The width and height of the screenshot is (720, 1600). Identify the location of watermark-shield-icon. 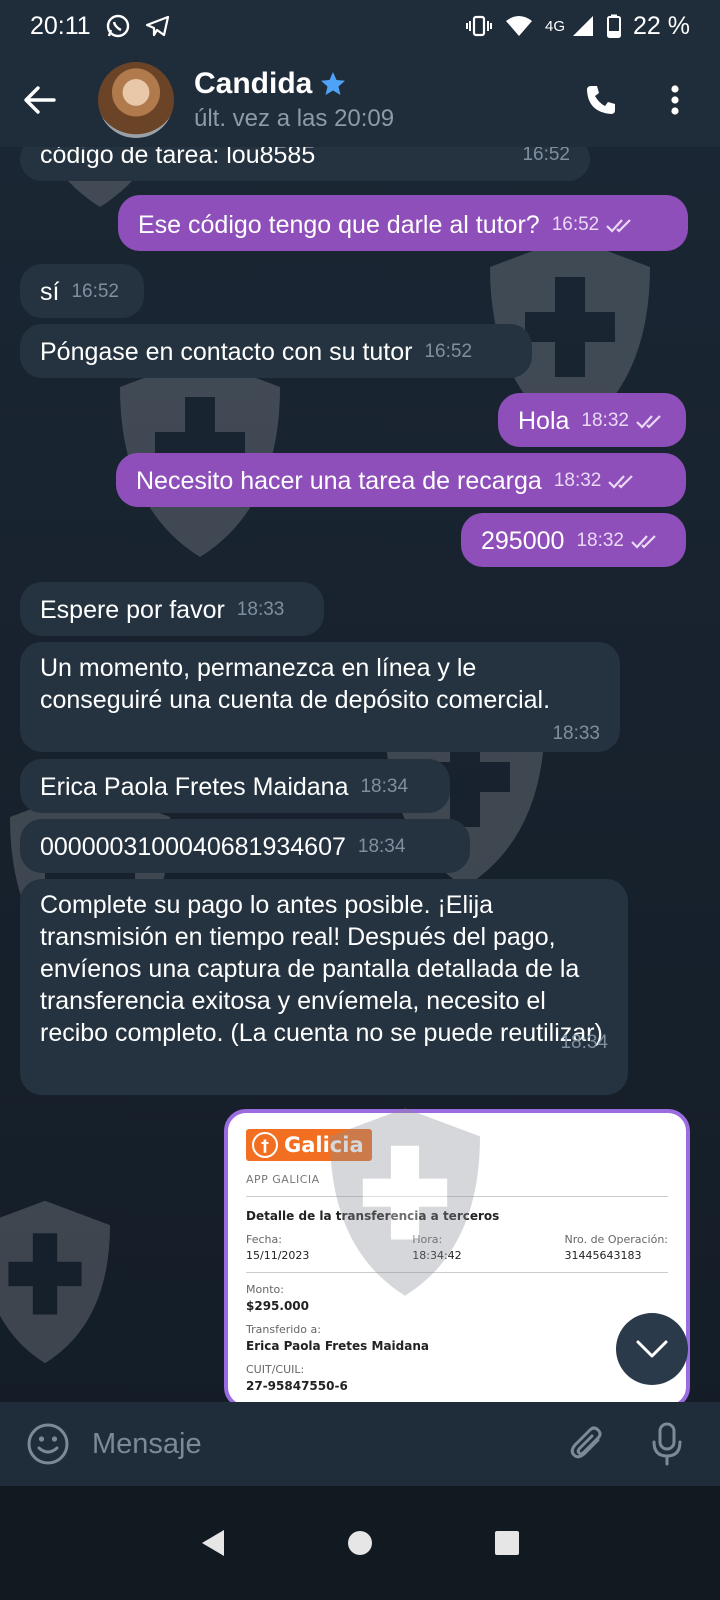
(55, 1282).